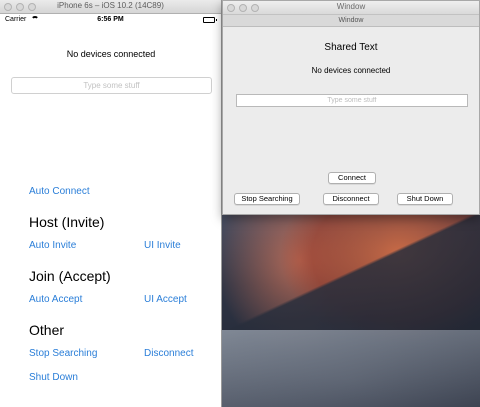 This screenshot has width=480, height=407. I want to click on mac-titlebar: Window, so click(351, 8).